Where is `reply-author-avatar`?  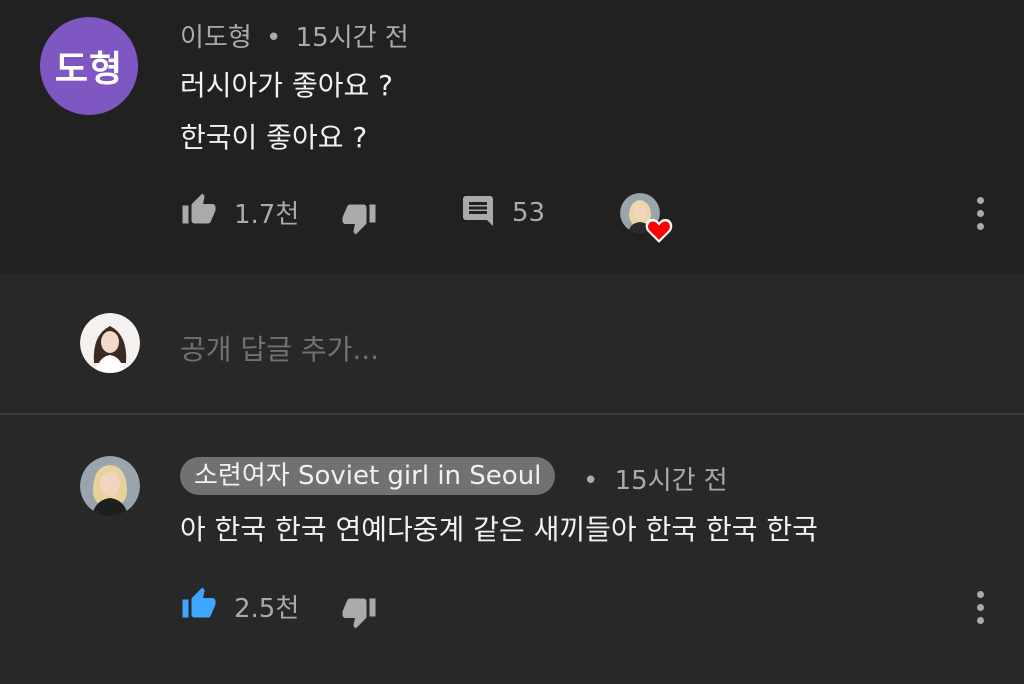
reply-author-avatar is located at coordinates (110, 486).